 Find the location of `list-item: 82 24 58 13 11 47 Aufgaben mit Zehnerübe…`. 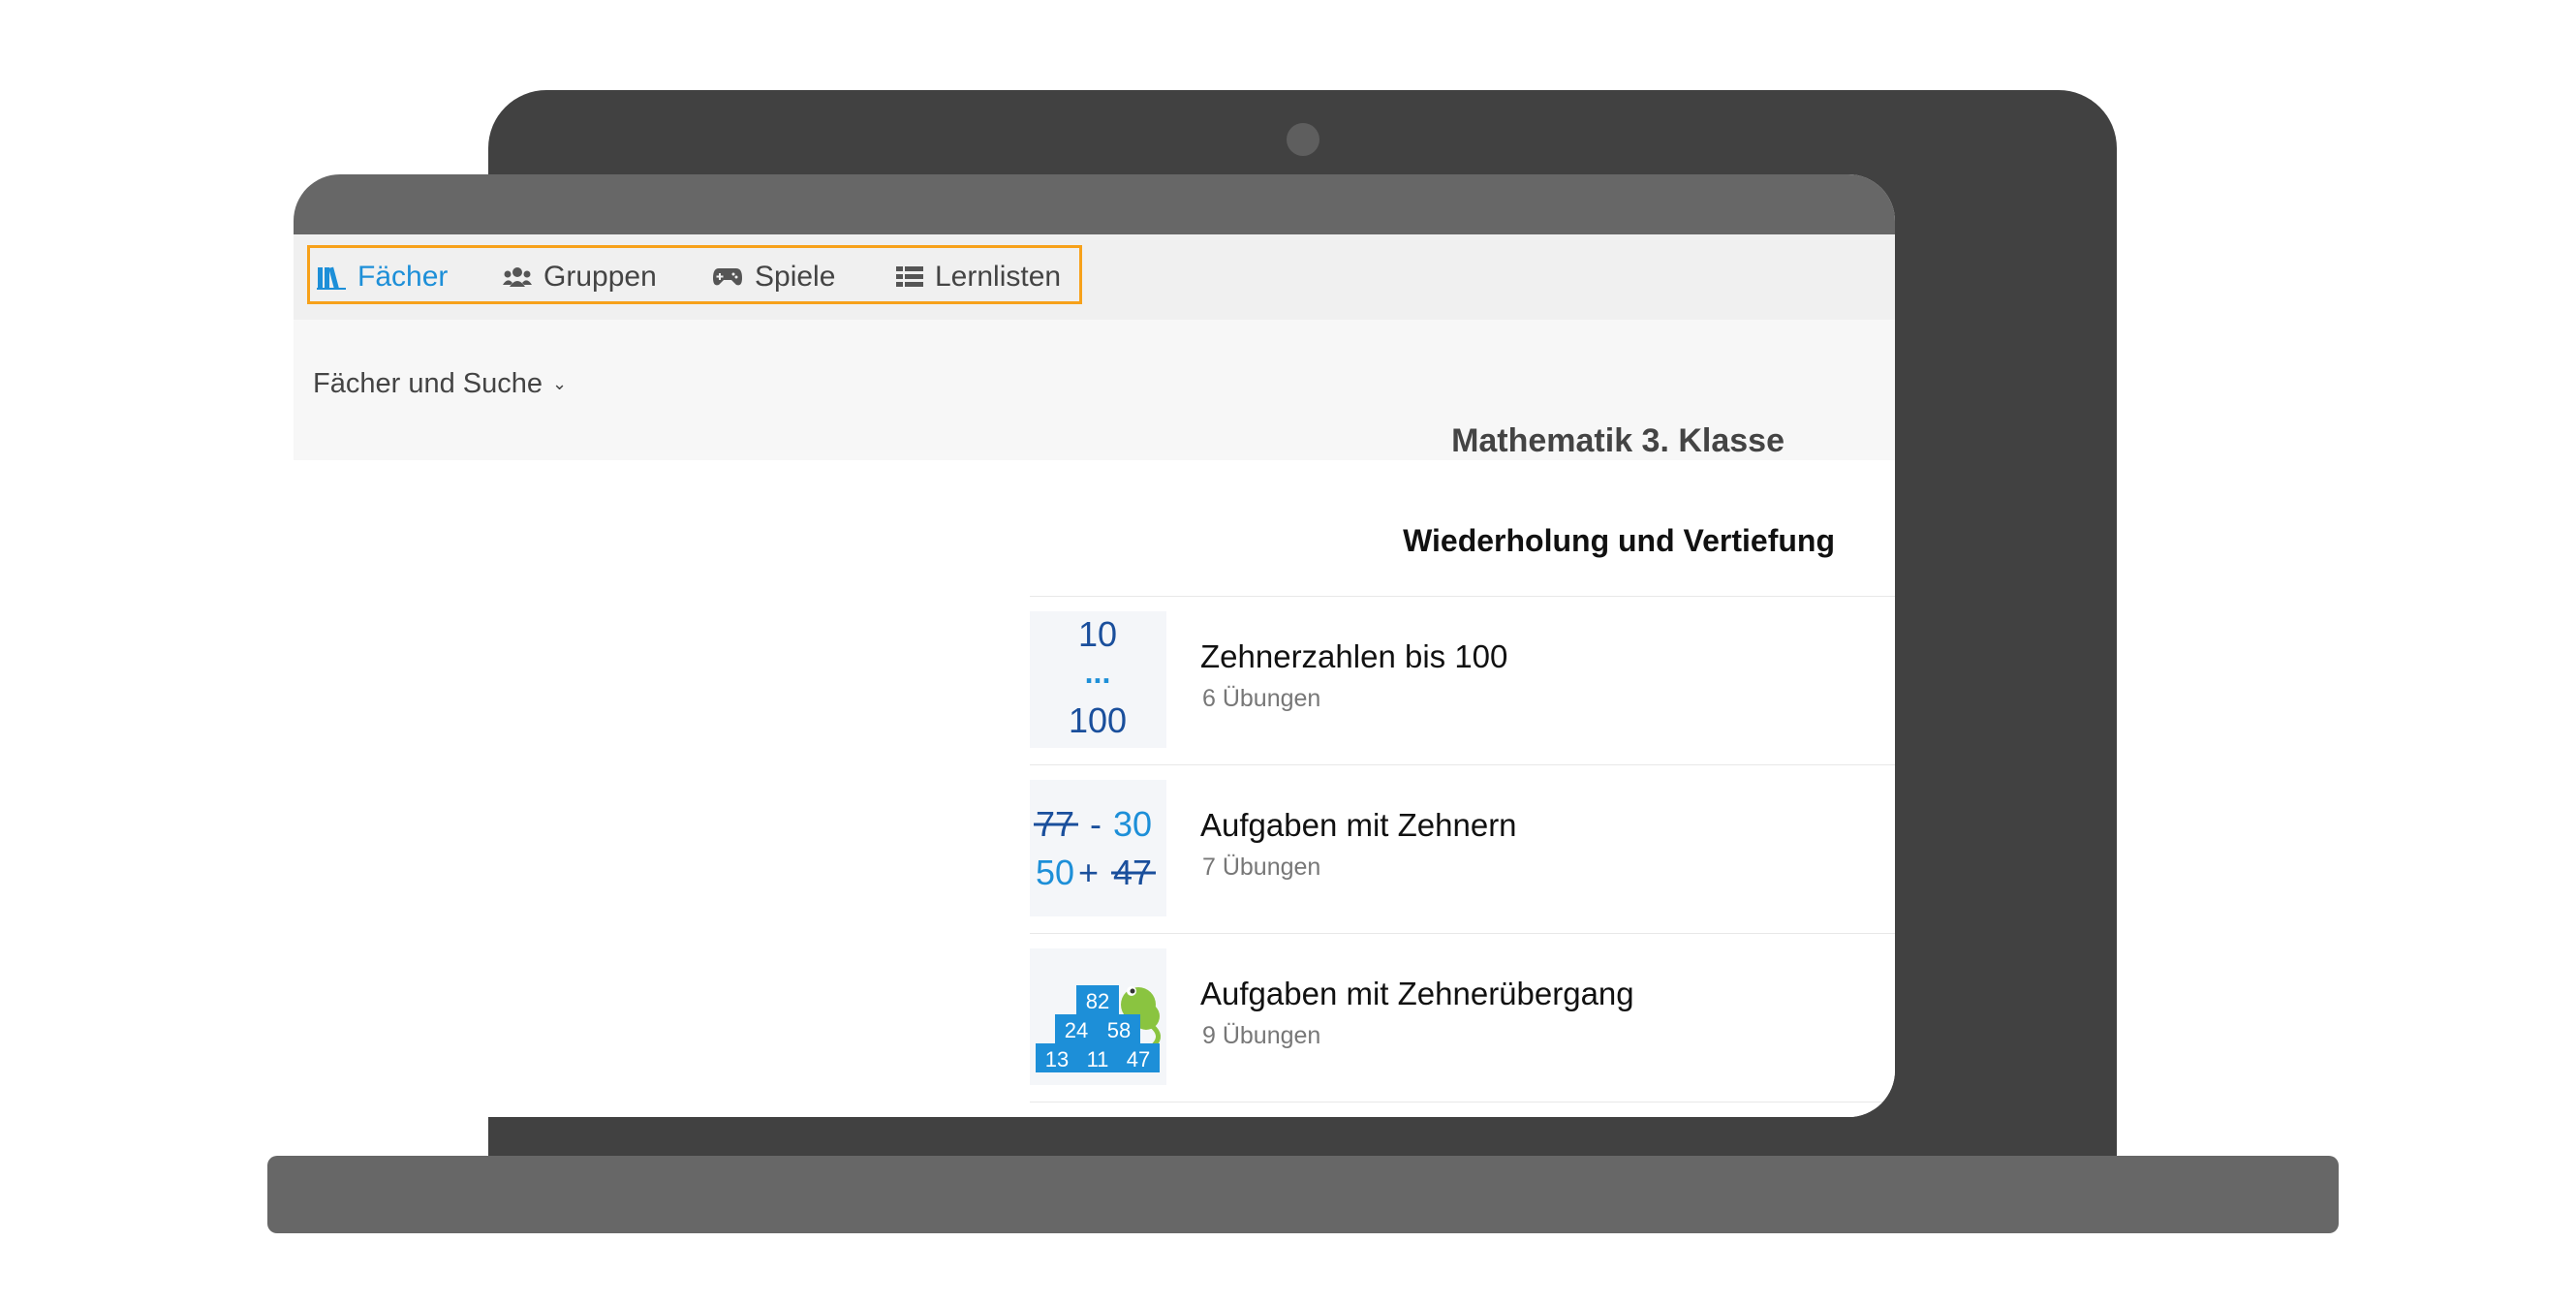

list-item: 82 24 58 13 11 47 Aufgaben mit Zehnerübe… is located at coordinates (1462, 1017).